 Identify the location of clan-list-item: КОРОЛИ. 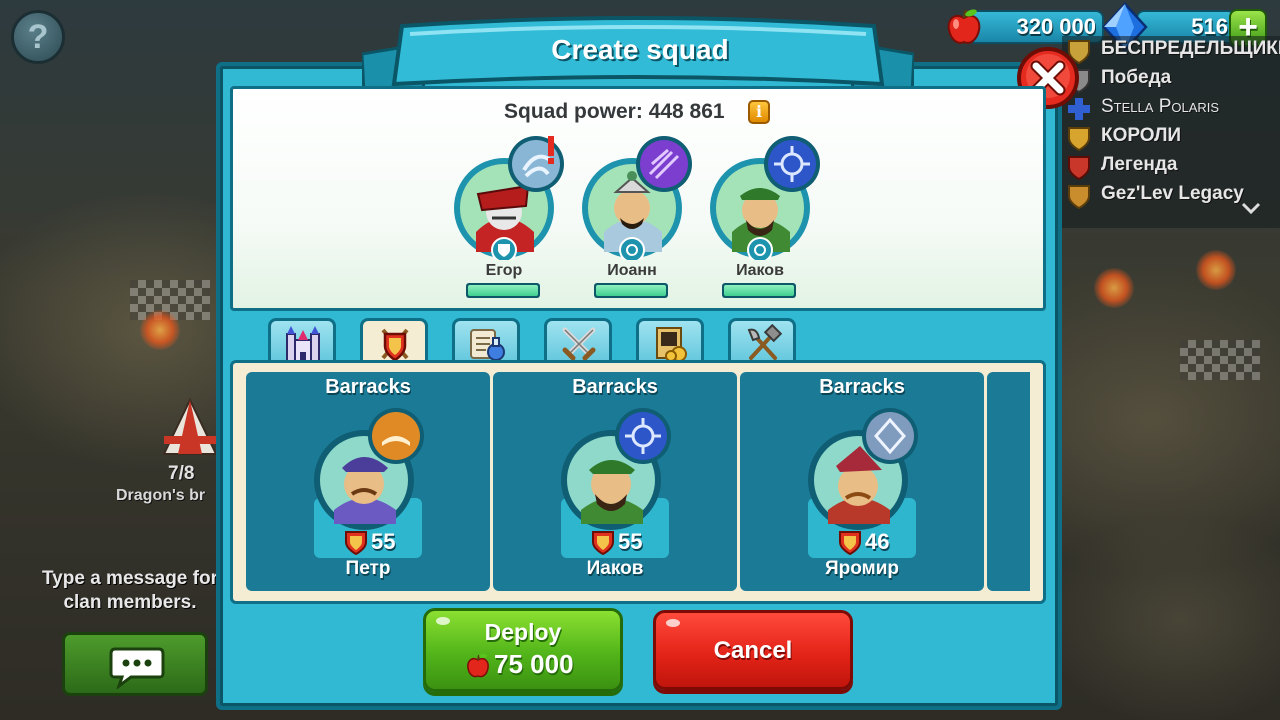
(1171, 137).